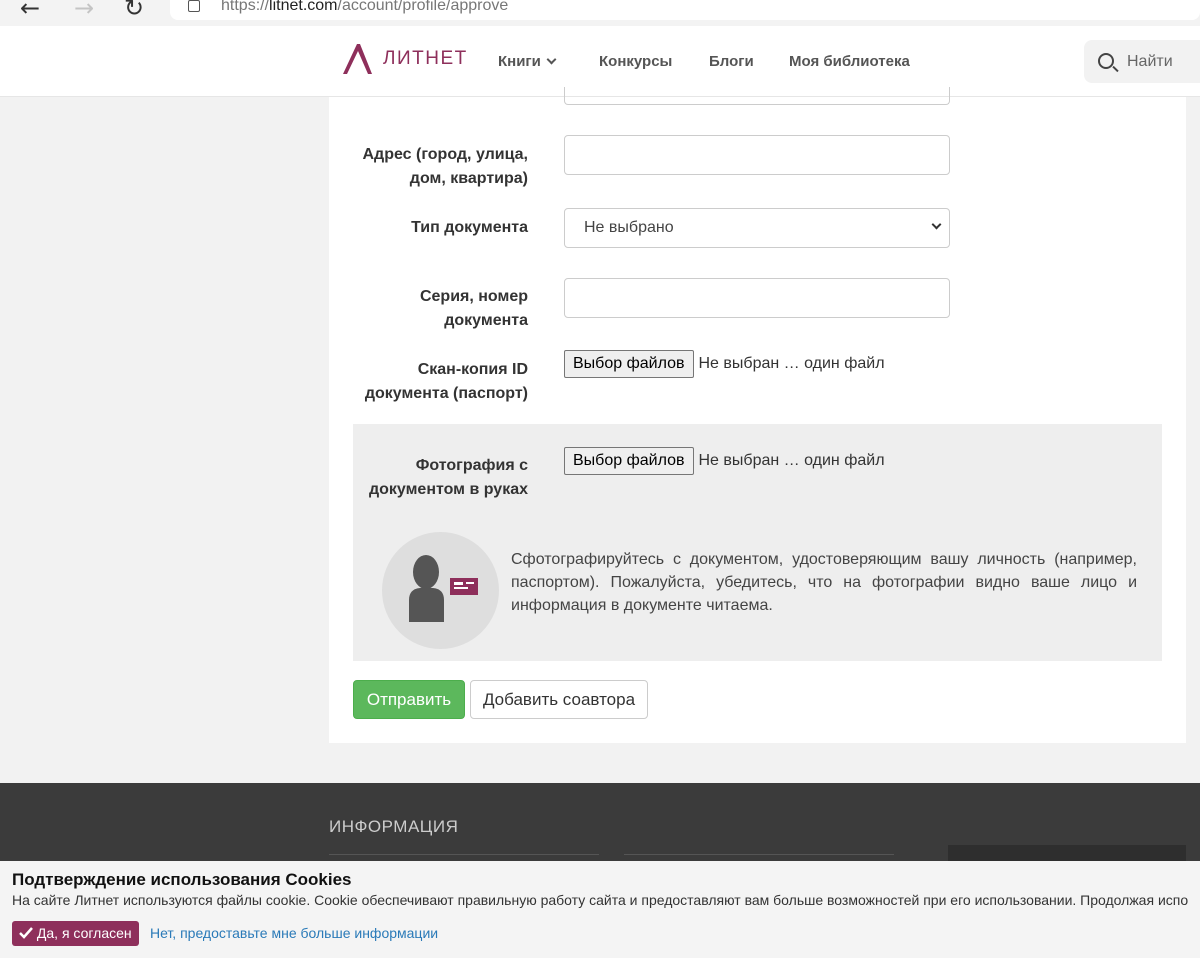 The image size is (1200, 958). What do you see at coordinates (357, 59) in the screenshot?
I see `litnet-logo-icon` at bounding box center [357, 59].